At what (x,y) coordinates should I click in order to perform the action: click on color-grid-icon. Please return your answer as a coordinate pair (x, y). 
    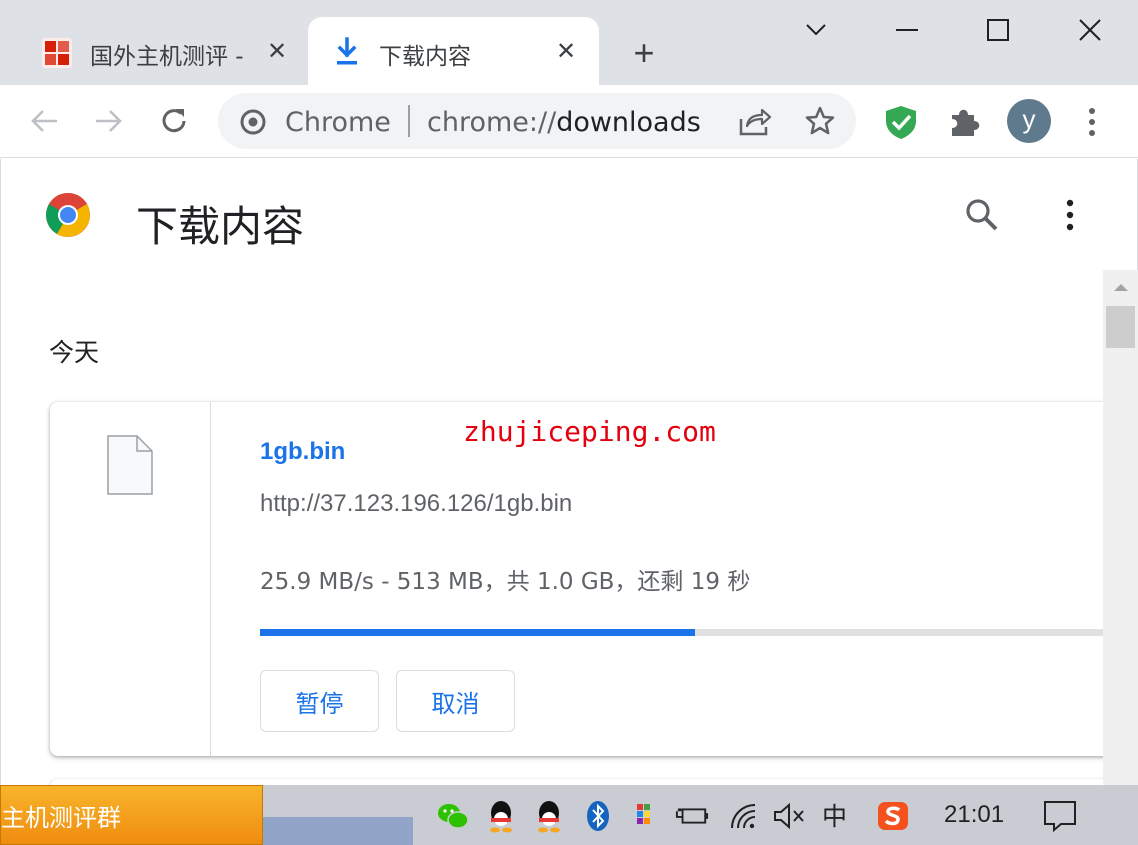
    Looking at the image, I should click on (646, 816).